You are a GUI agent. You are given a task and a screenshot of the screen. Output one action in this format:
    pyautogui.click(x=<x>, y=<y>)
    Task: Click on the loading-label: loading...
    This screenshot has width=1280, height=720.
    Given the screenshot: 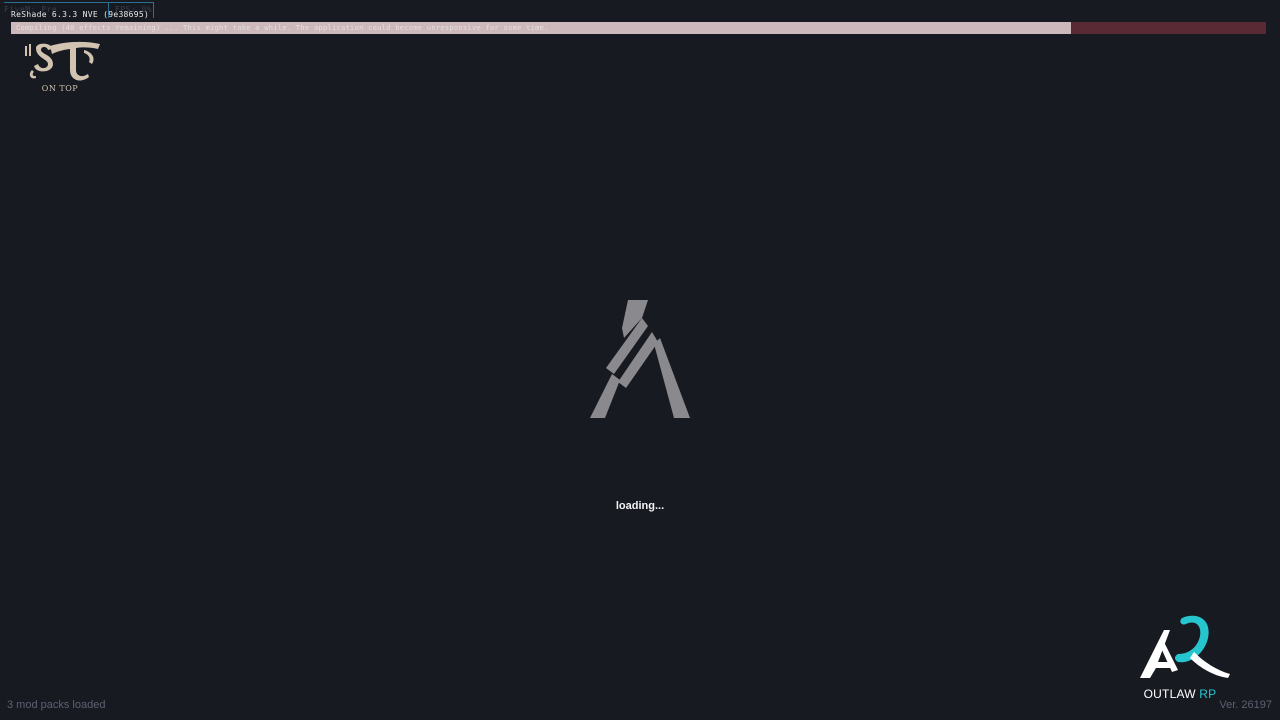 What is the action you would take?
    pyautogui.click(x=640, y=506)
    